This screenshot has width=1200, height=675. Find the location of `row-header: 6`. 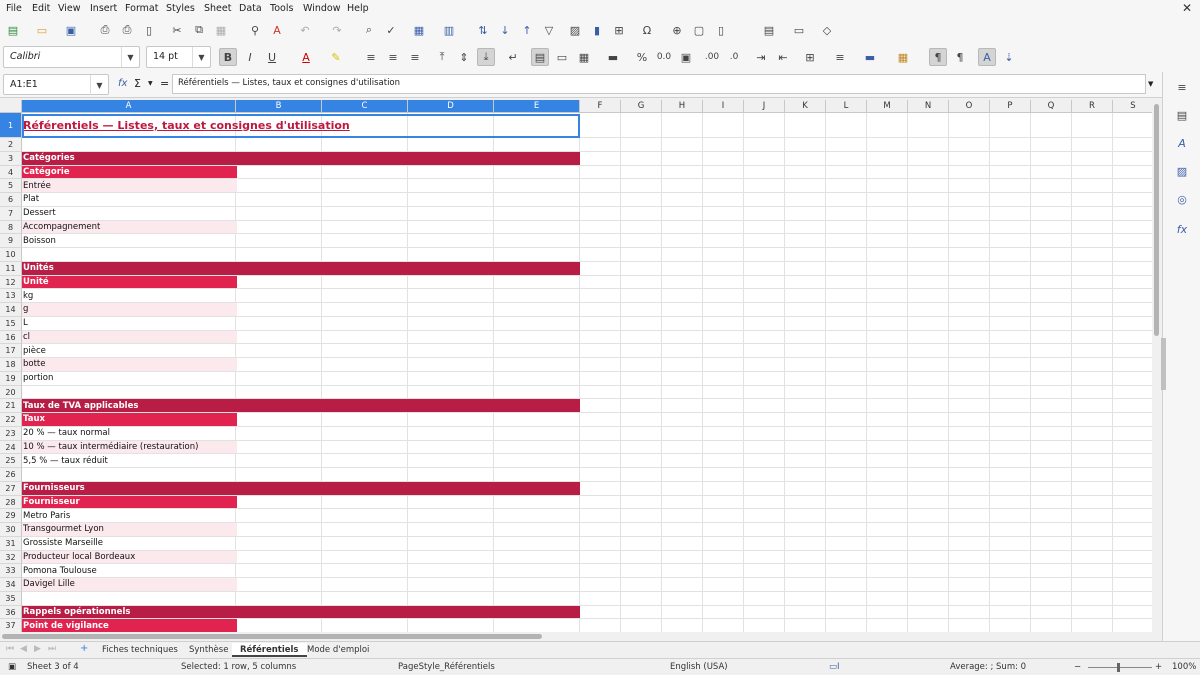

row-header: 6 is located at coordinates (11, 200).